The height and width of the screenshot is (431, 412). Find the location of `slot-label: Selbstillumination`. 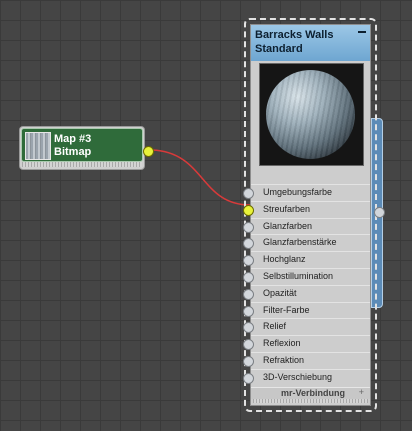

slot-label: Selbstillumination is located at coordinates (298, 276).